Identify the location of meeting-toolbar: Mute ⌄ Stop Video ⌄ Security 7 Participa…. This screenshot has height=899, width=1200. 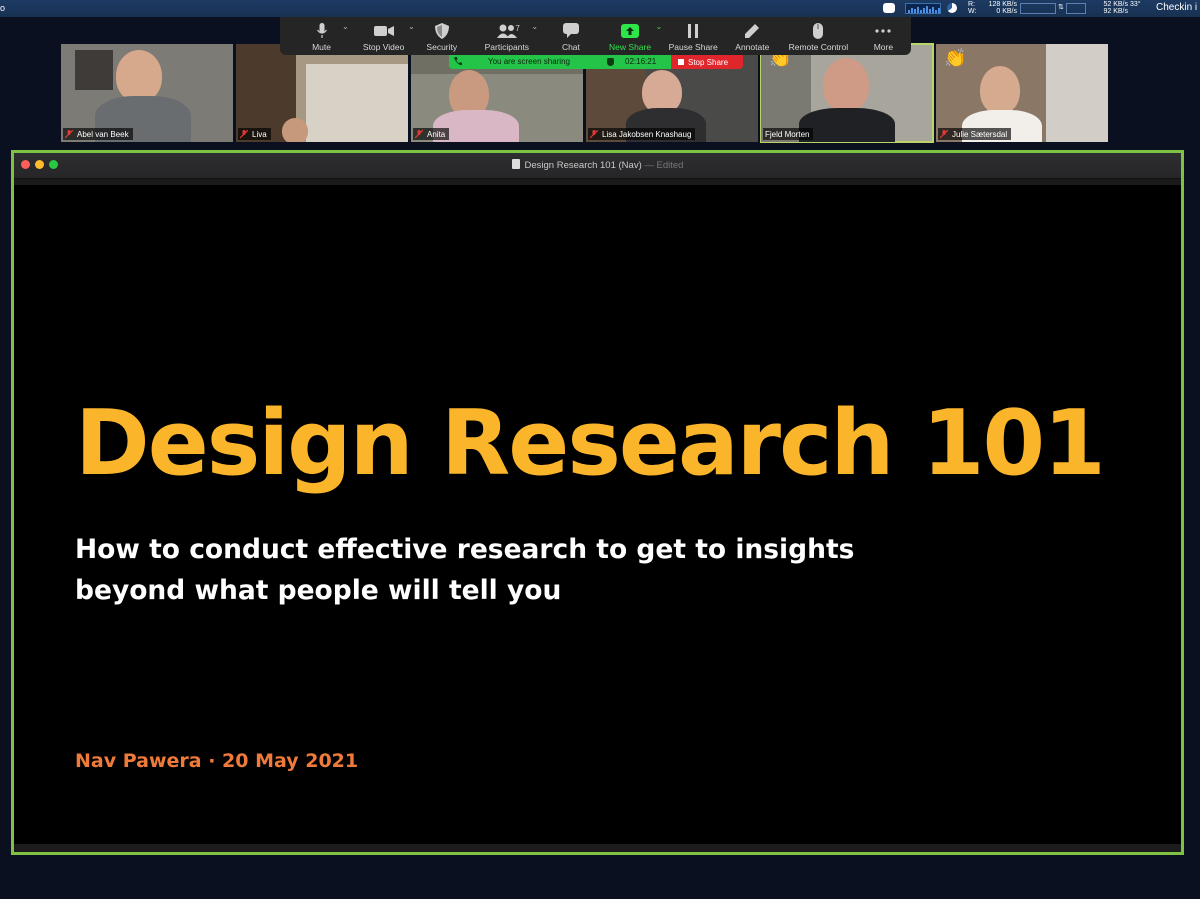
(595, 36).